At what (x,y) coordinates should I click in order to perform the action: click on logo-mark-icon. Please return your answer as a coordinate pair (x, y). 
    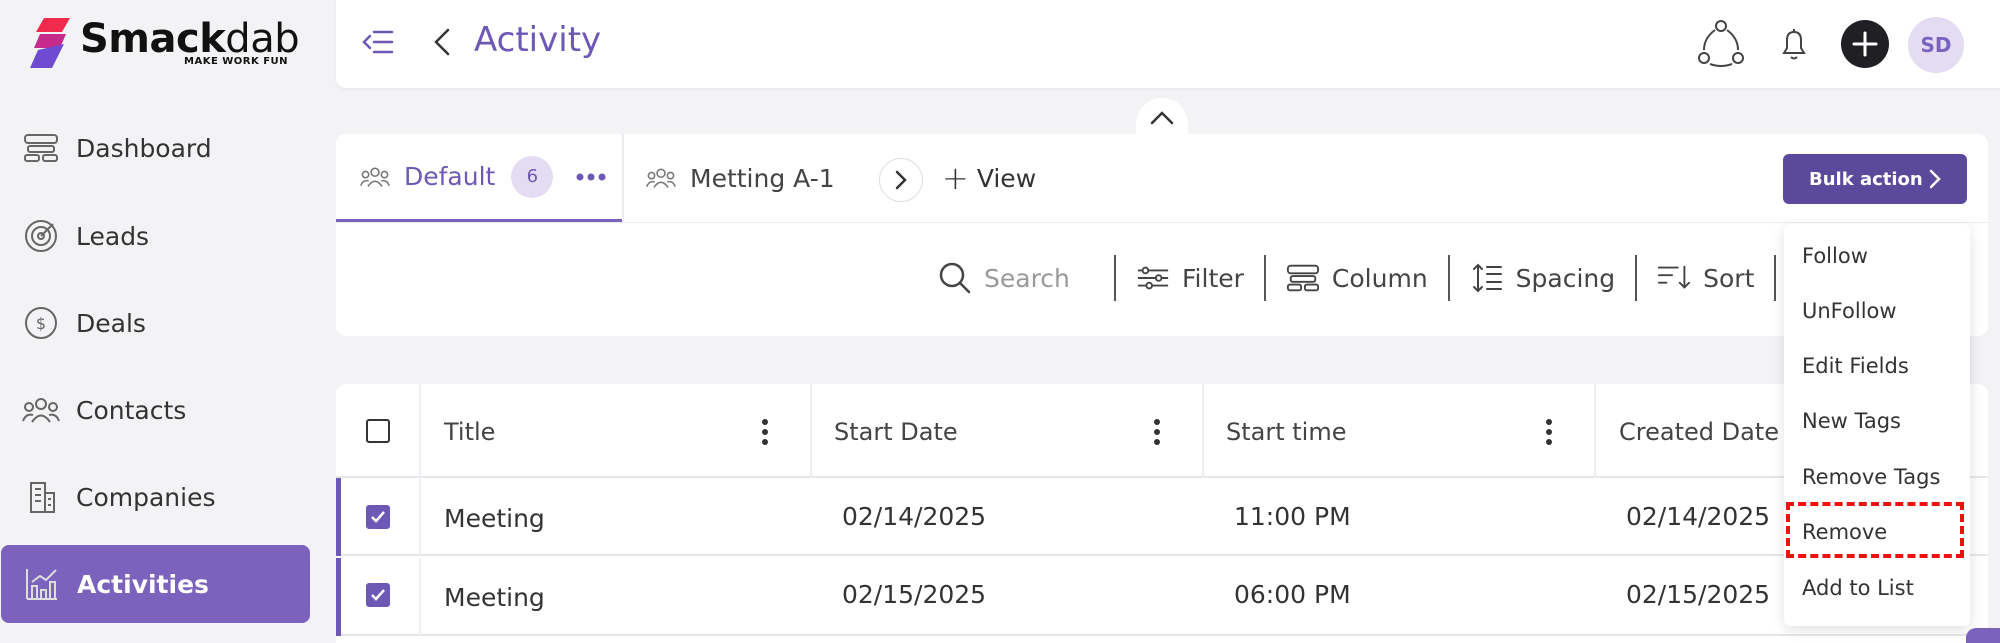
    Looking at the image, I should click on (50, 43).